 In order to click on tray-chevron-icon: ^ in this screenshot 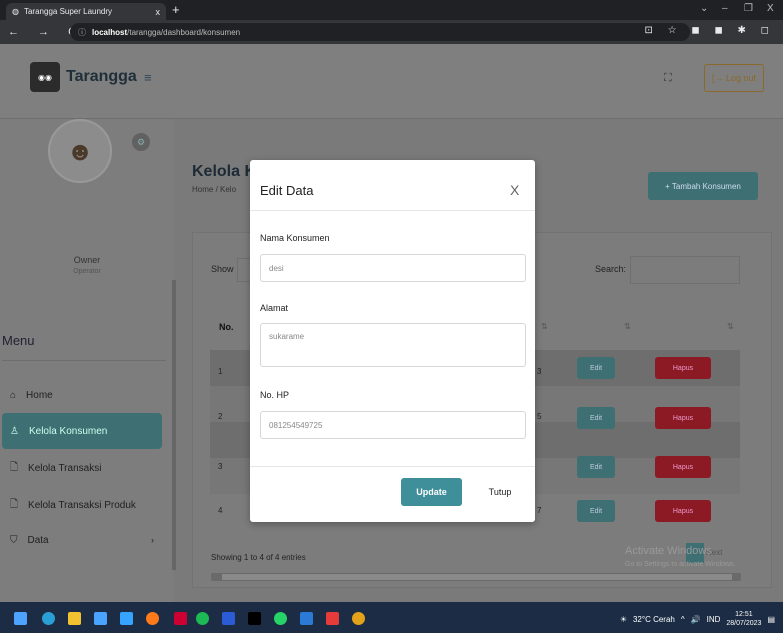, I will do `click(683, 619)`.